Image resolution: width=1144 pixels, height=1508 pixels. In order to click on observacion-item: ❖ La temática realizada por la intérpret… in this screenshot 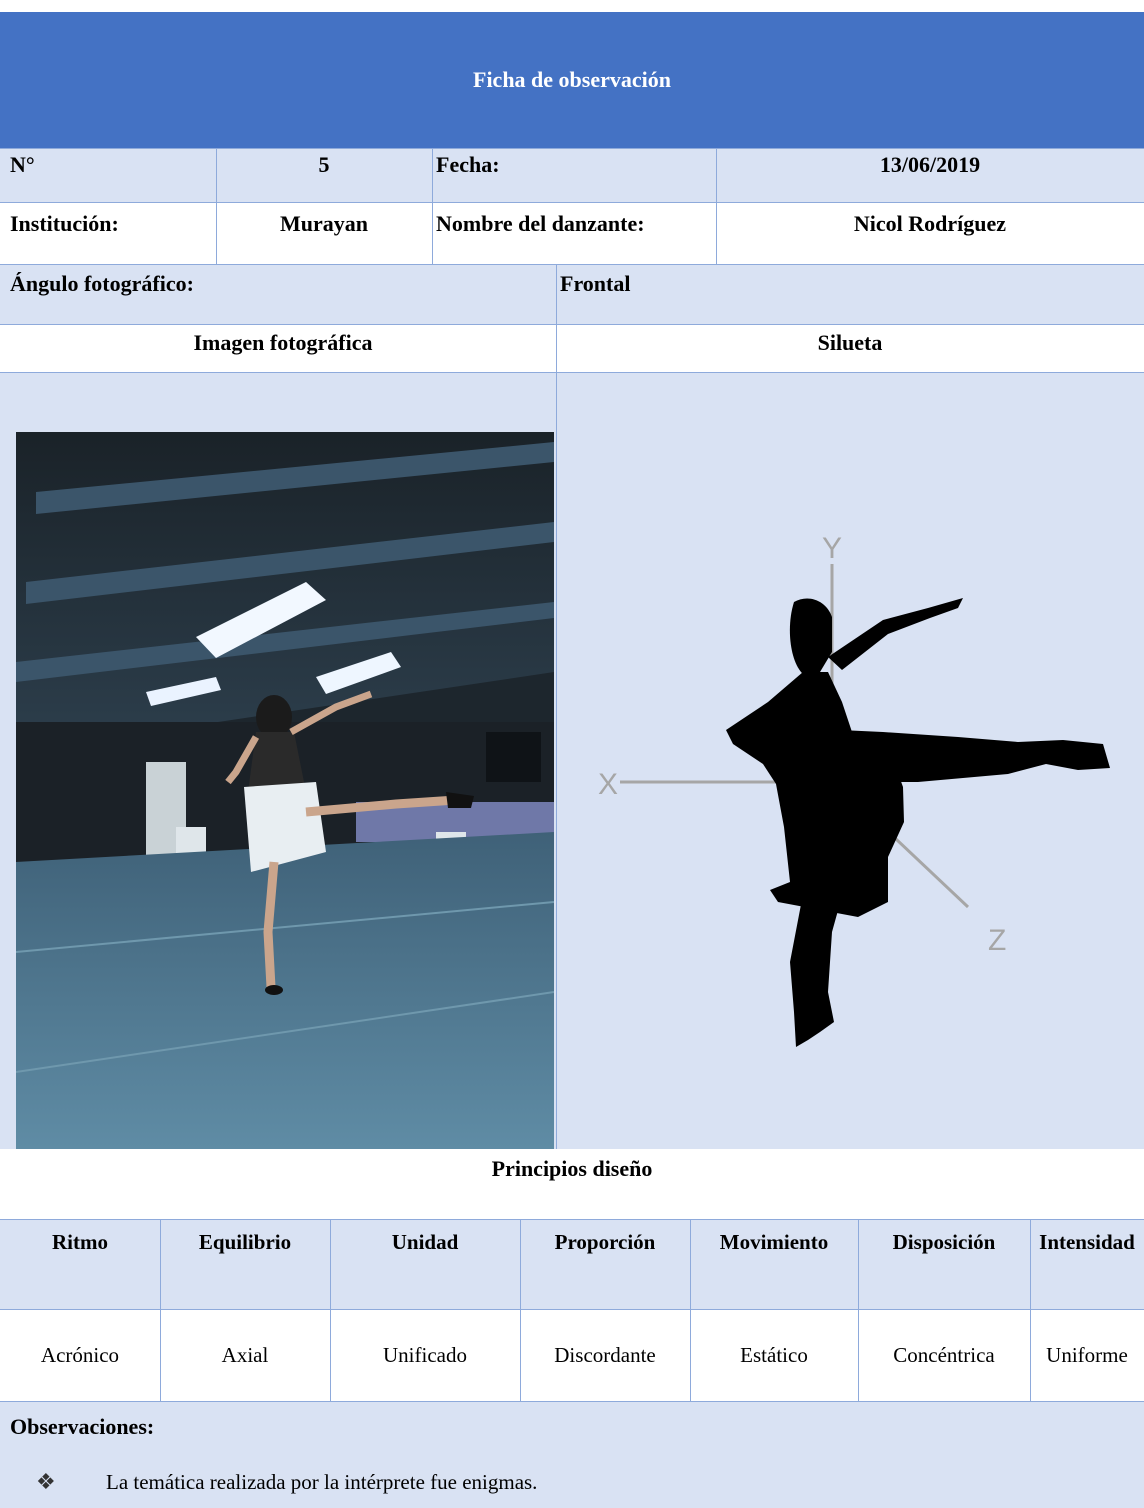, I will do `click(576, 1482)`.